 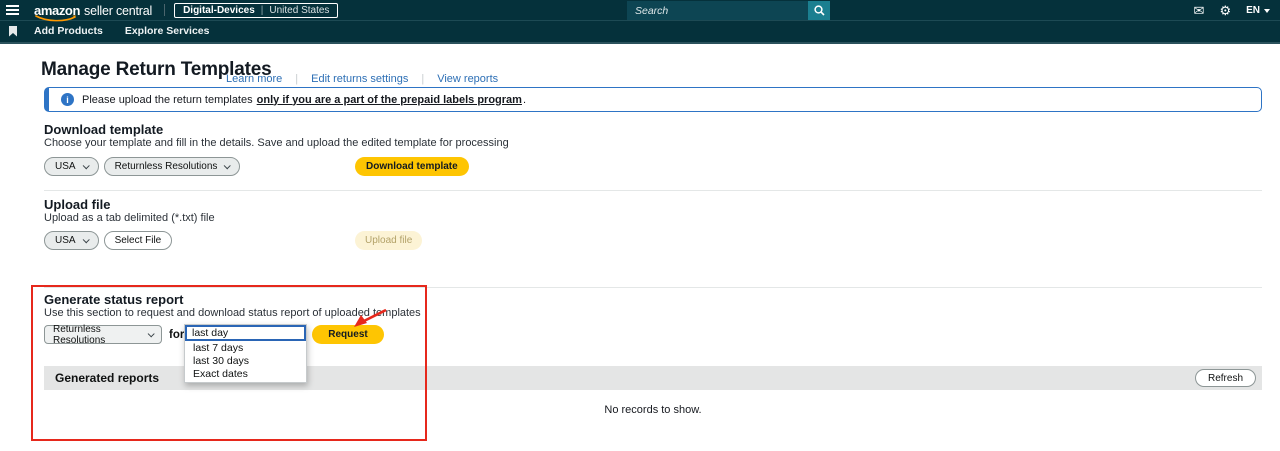 What do you see at coordinates (254, 79) in the screenshot?
I see `learn-more-link: Learn more` at bounding box center [254, 79].